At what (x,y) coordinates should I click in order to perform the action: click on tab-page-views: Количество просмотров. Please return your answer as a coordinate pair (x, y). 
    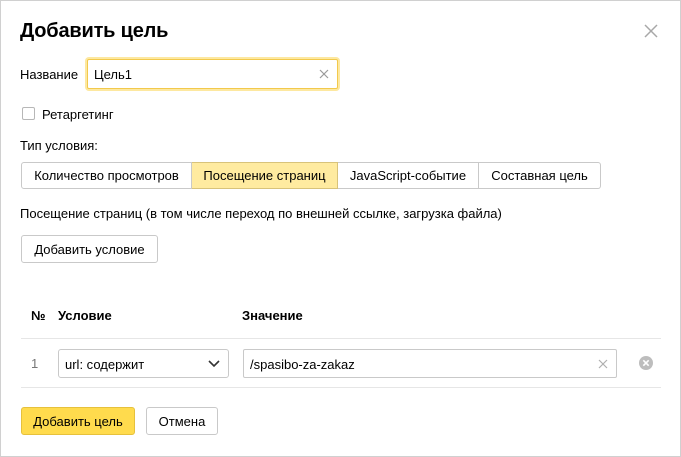
    Looking at the image, I should click on (106, 175).